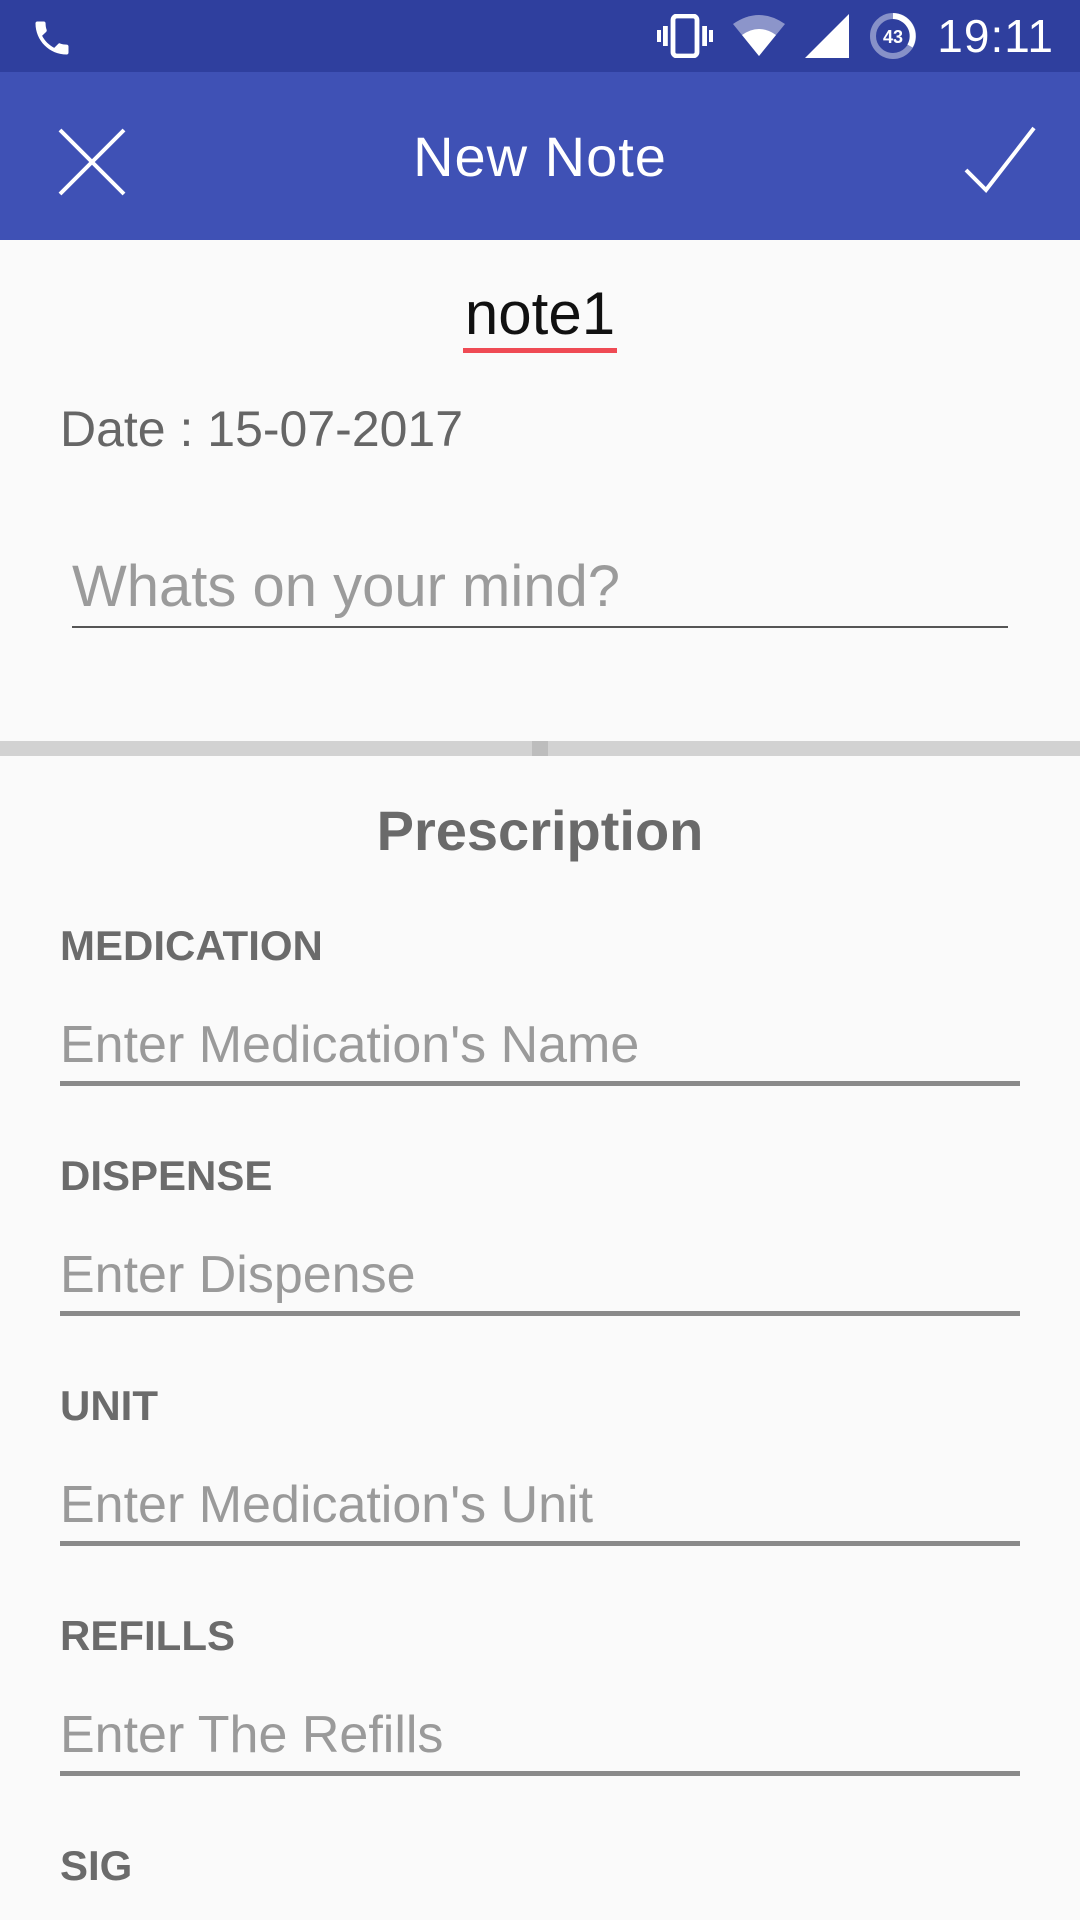 The height and width of the screenshot is (1920, 1080). I want to click on vibrate-icon, so click(685, 36).